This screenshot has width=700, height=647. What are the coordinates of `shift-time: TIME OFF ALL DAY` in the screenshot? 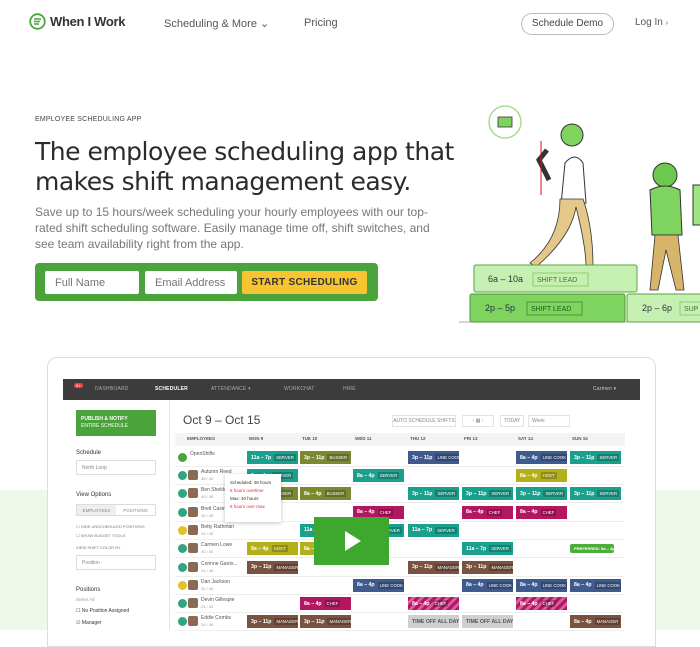 It's located at (489, 621).